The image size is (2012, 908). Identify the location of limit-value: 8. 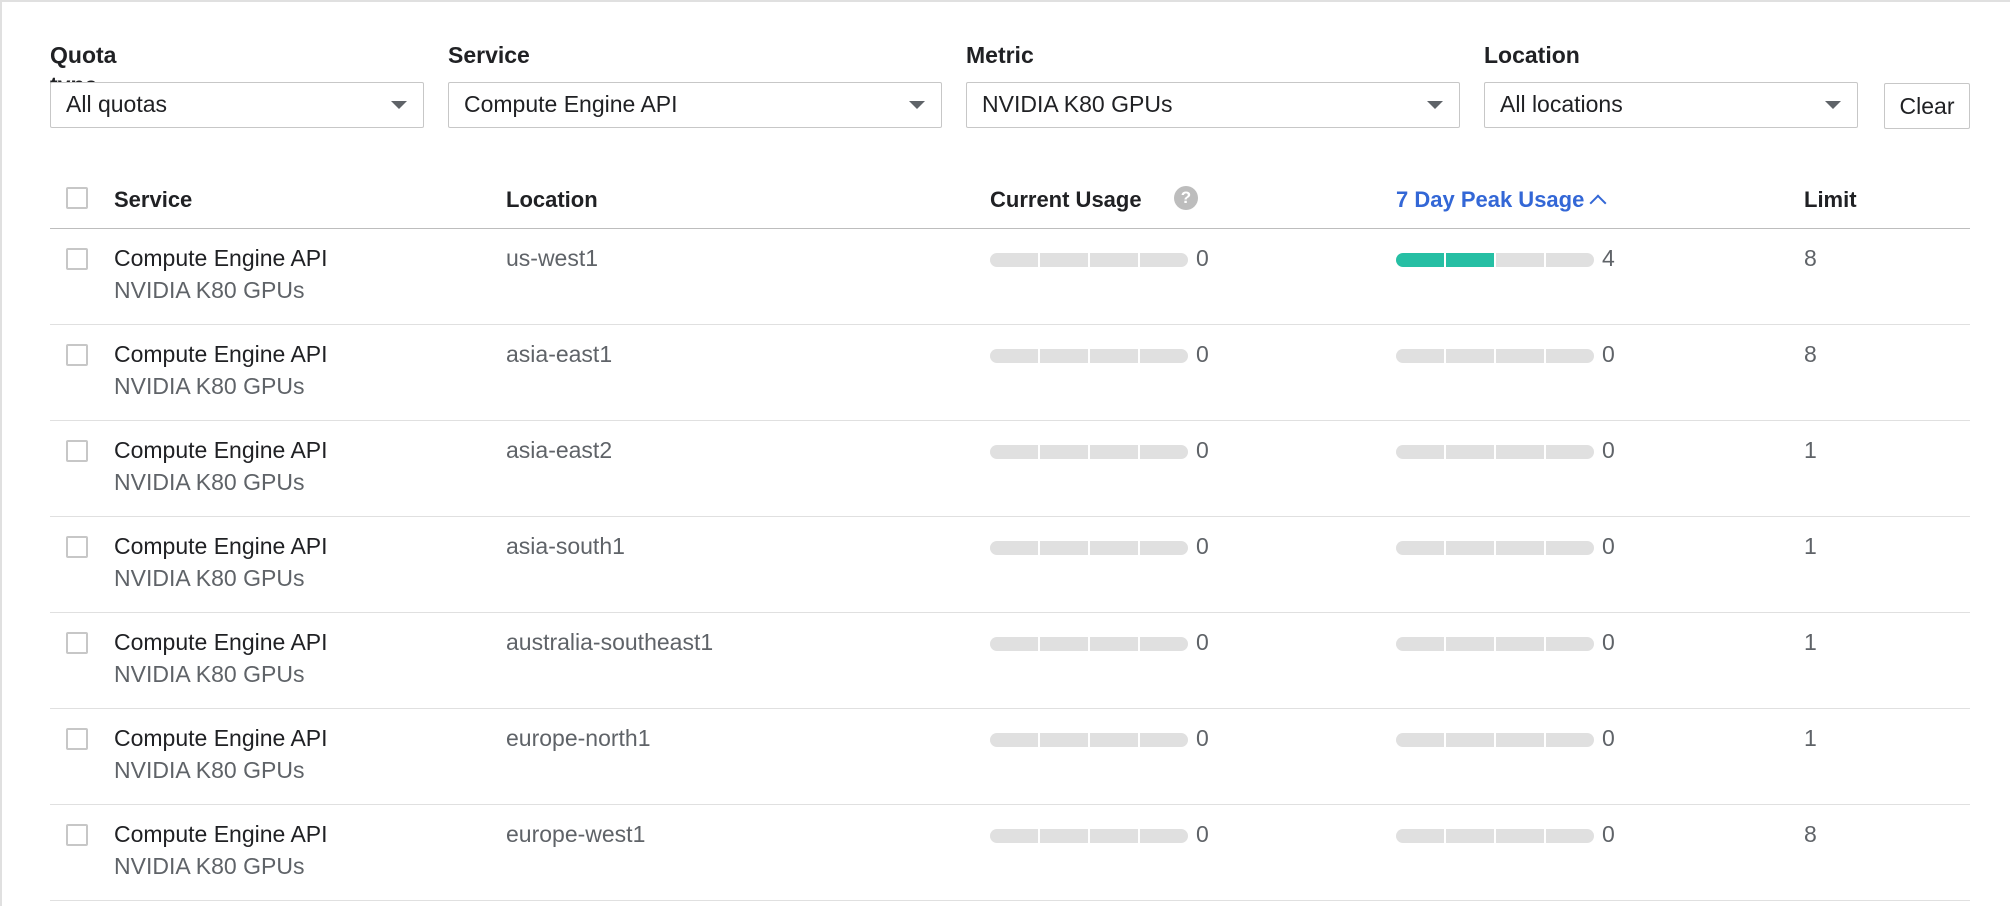
(1810, 258).